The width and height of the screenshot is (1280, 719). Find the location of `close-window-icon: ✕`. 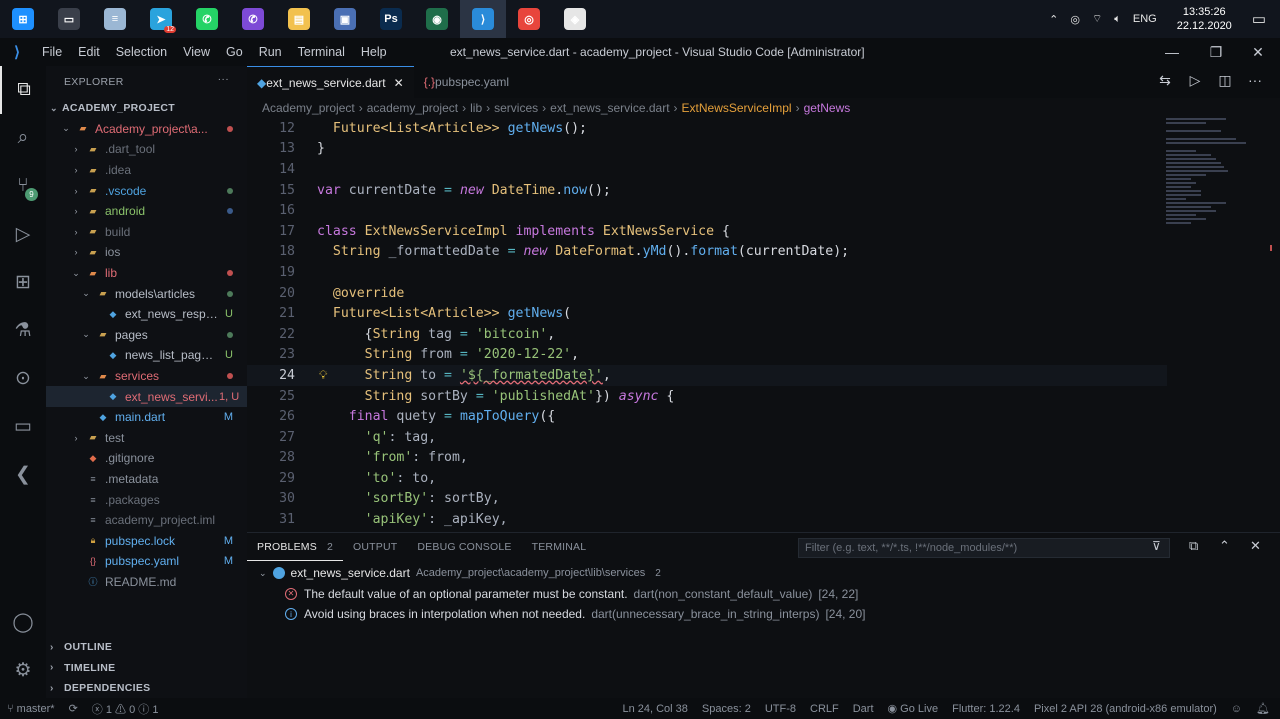

close-window-icon: ✕ is located at coordinates (1258, 52).